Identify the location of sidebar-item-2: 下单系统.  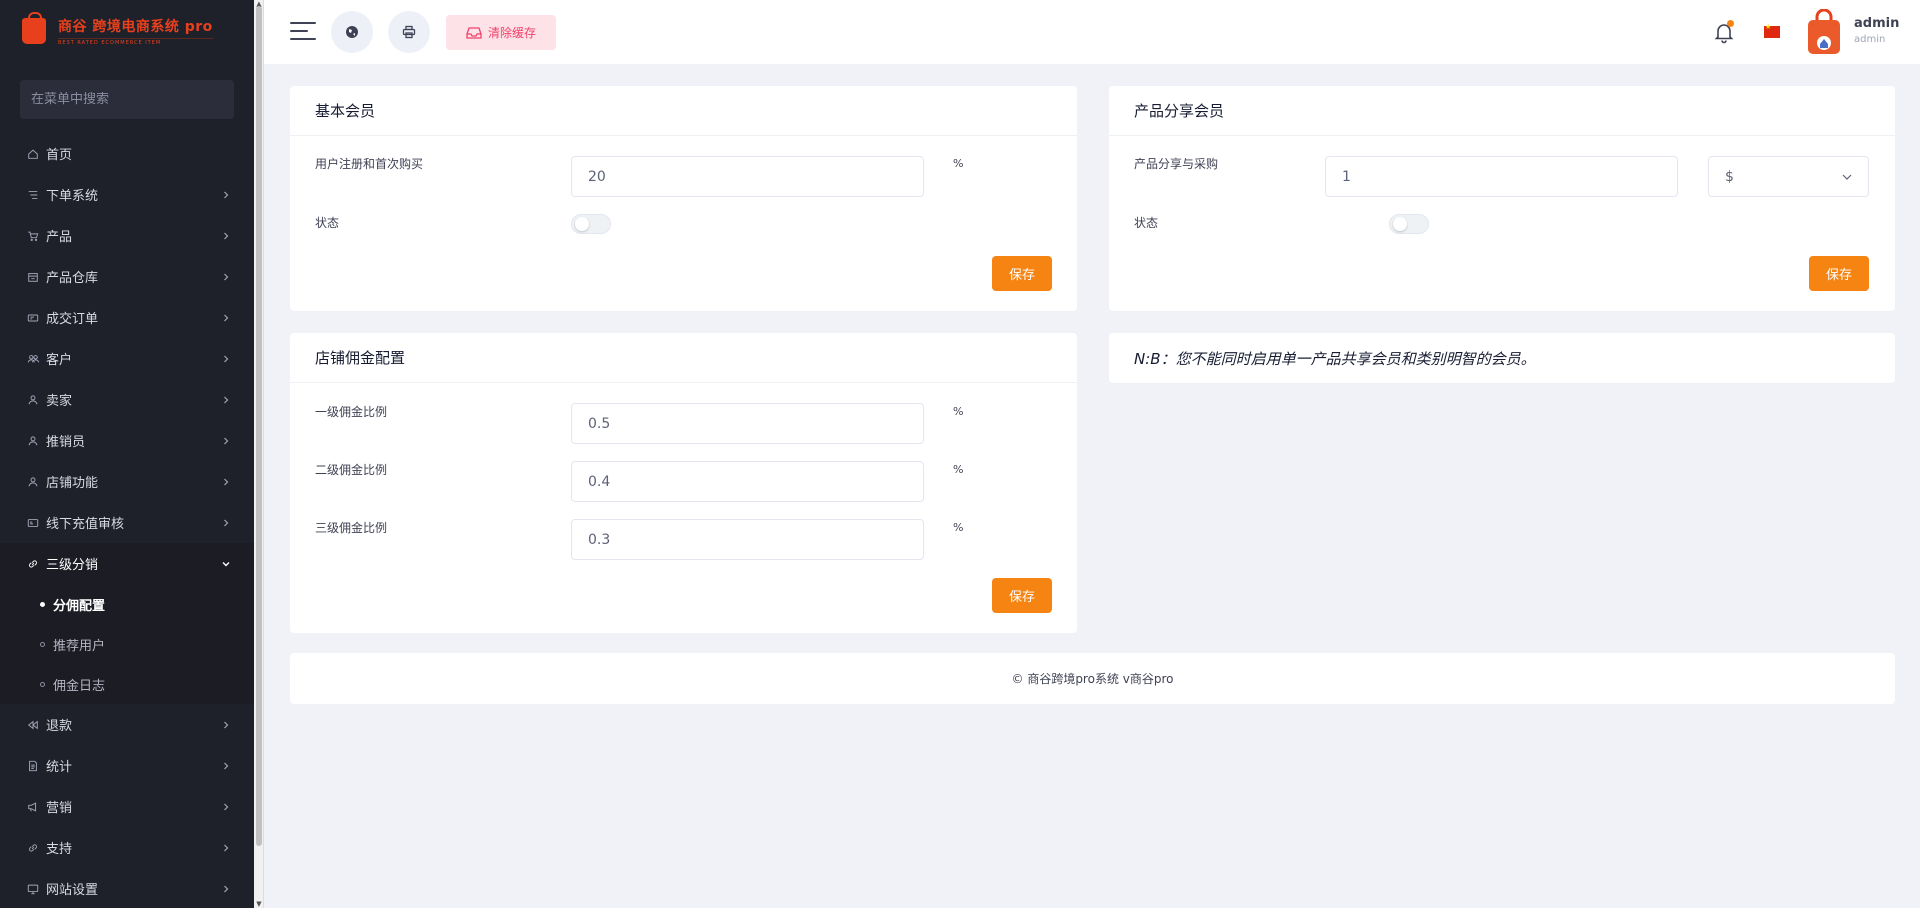
(127, 194).